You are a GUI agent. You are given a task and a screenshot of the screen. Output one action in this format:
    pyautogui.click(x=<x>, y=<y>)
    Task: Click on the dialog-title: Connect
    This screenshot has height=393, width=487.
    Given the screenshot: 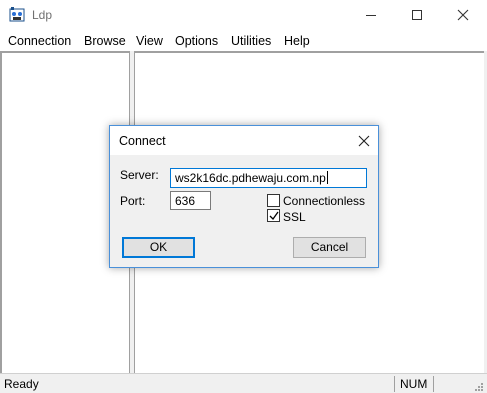 What is the action you would take?
    pyautogui.click(x=142, y=141)
    